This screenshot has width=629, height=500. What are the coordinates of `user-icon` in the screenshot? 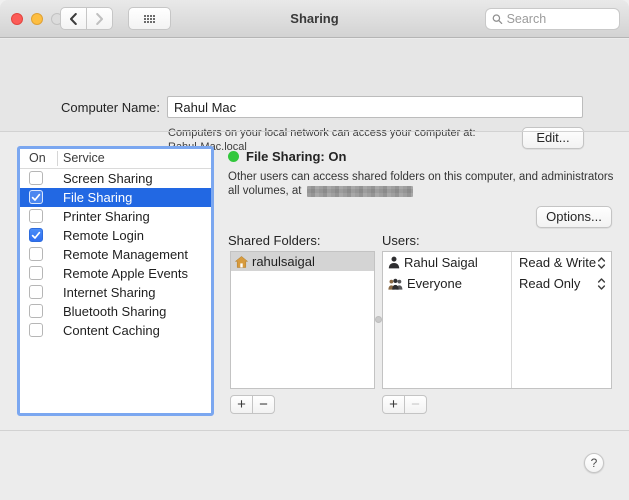 It's located at (394, 262).